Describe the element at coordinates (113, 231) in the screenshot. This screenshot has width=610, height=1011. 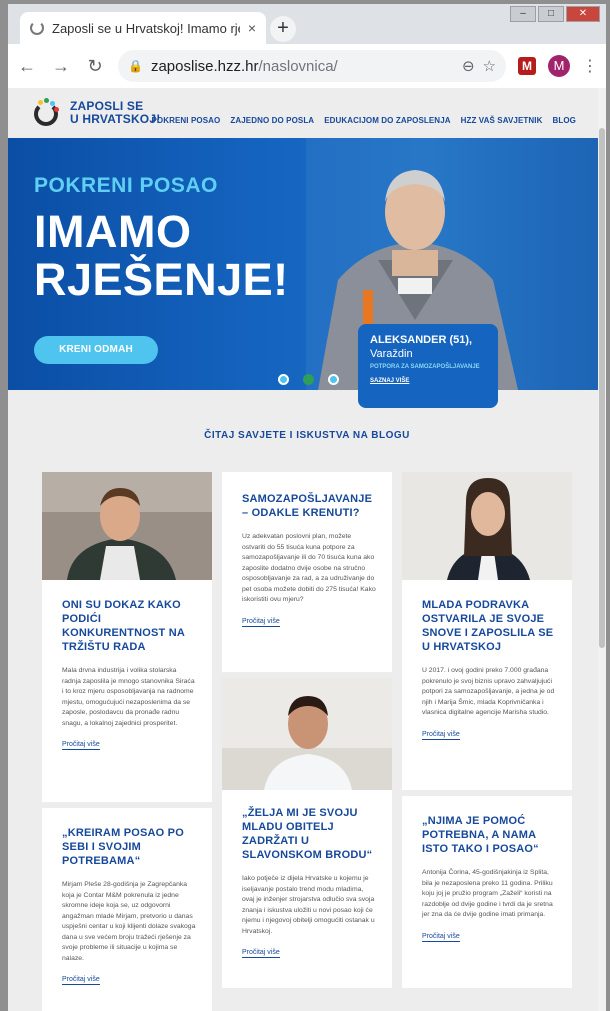
I see `hero-title-line-1: IMAMO` at that location.